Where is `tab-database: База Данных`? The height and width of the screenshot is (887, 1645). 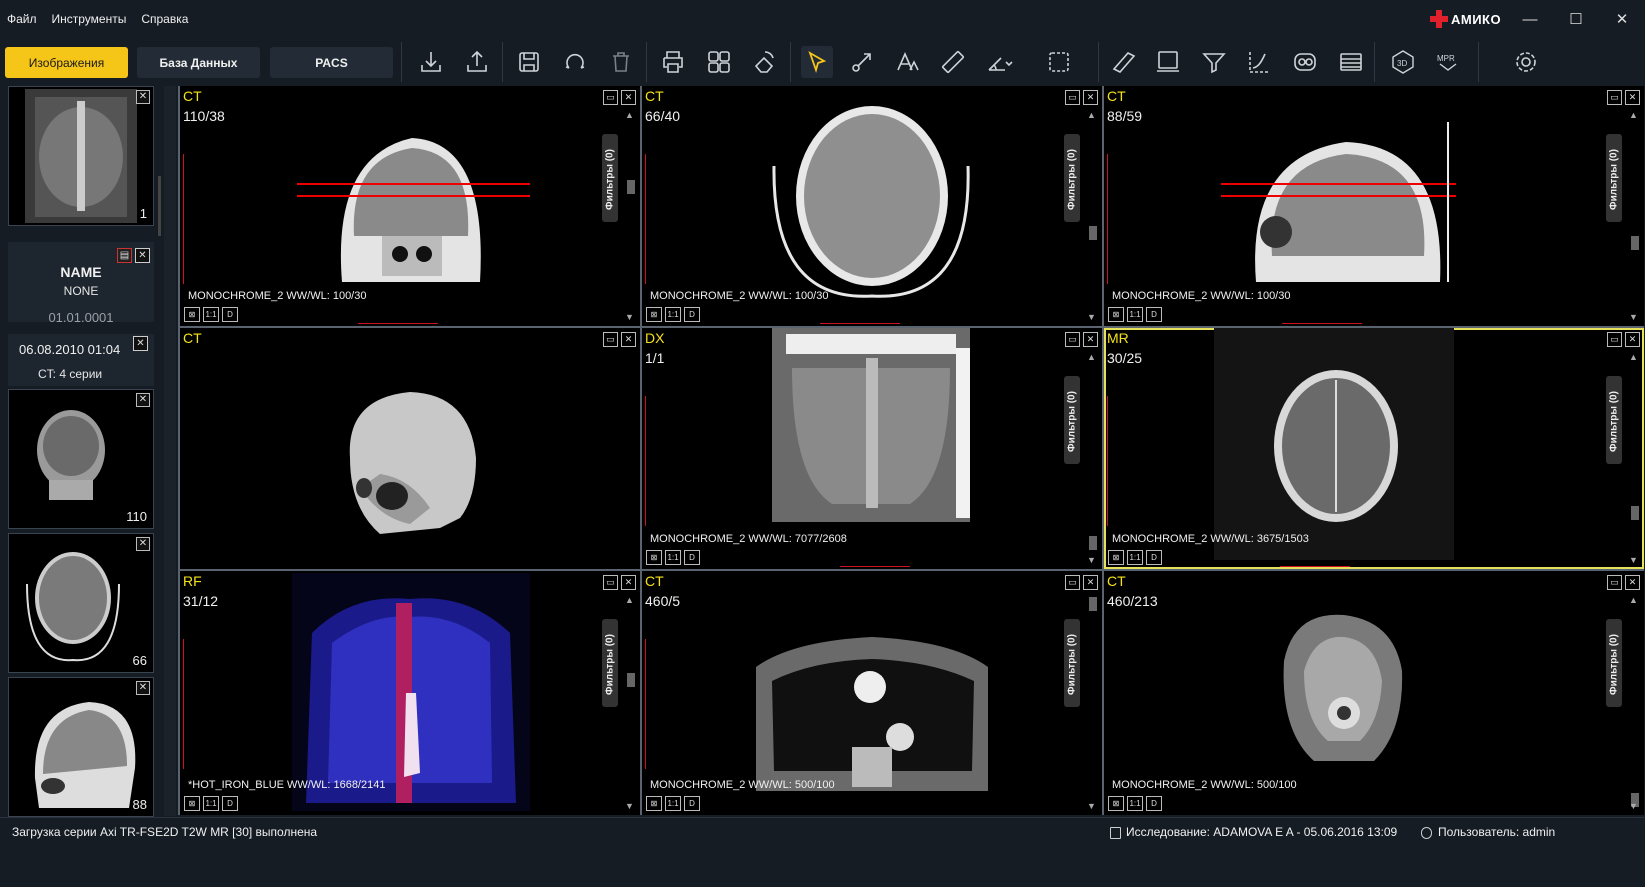
tab-database: База Данных is located at coordinates (198, 62).